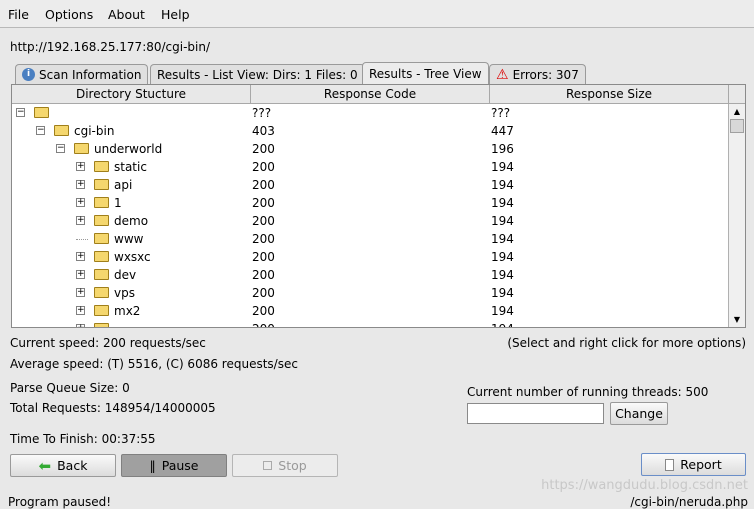 Image resolution: width=754 pixels, height=509 pixels. I want to click on tree-row: + static 200 194, so click(370, 167).